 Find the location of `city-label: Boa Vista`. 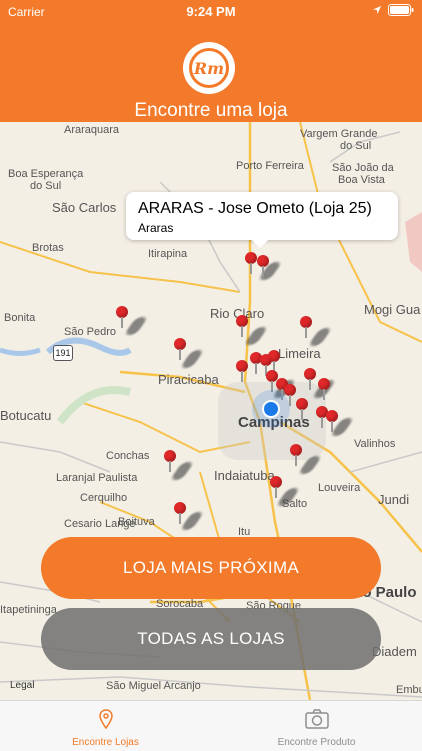

city-label: Boa Vista is located at coordinates (361, 180).